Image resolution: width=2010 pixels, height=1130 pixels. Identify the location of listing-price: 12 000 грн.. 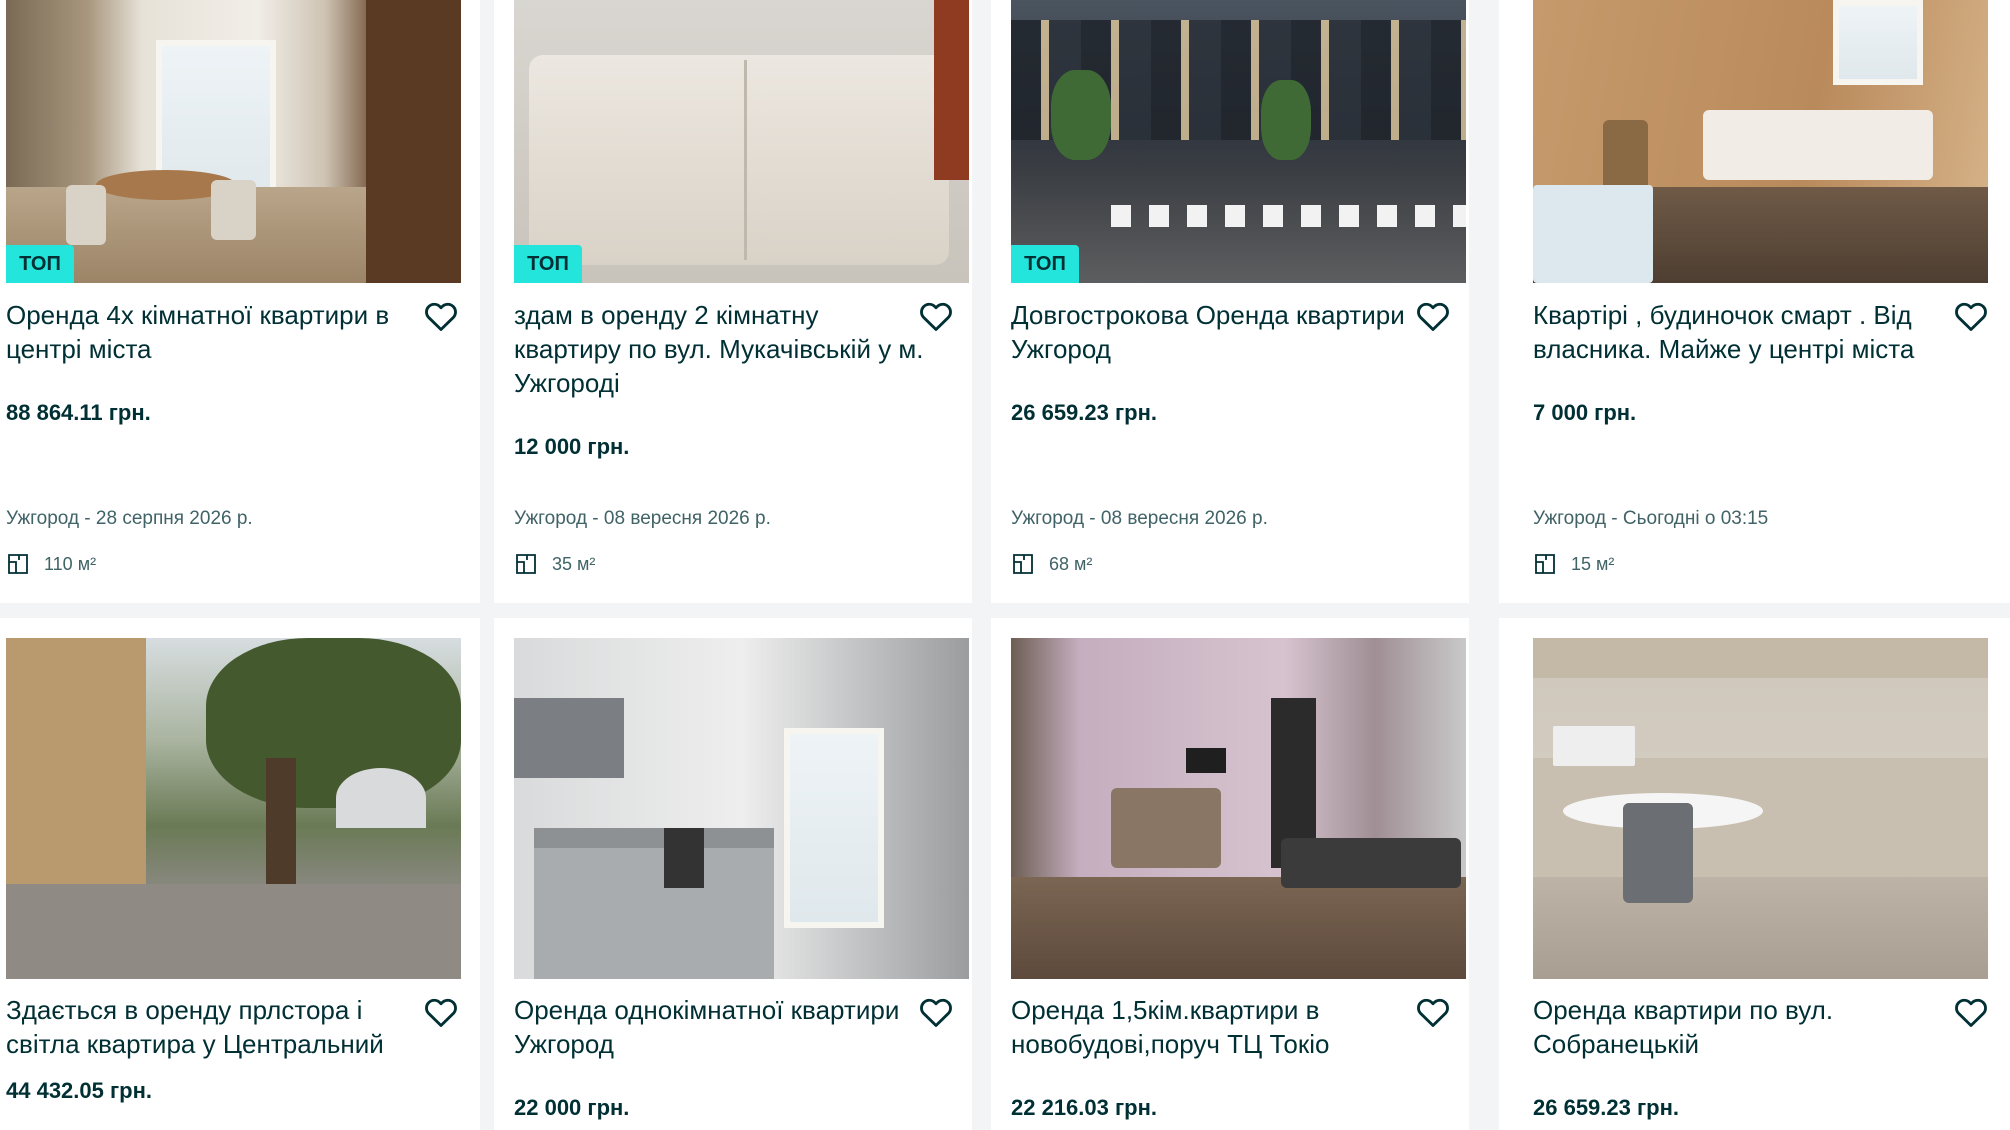
(572, 446).